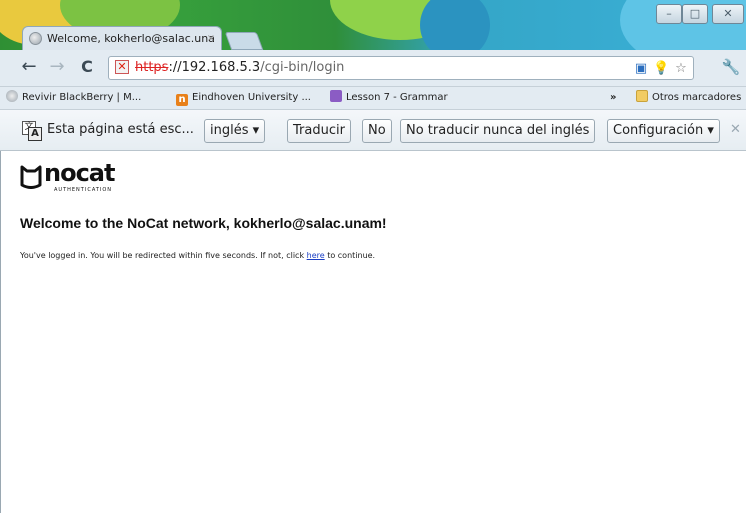 The image size is (746, 513). I want to click on translate-button: Traducir, so click(319, 131).